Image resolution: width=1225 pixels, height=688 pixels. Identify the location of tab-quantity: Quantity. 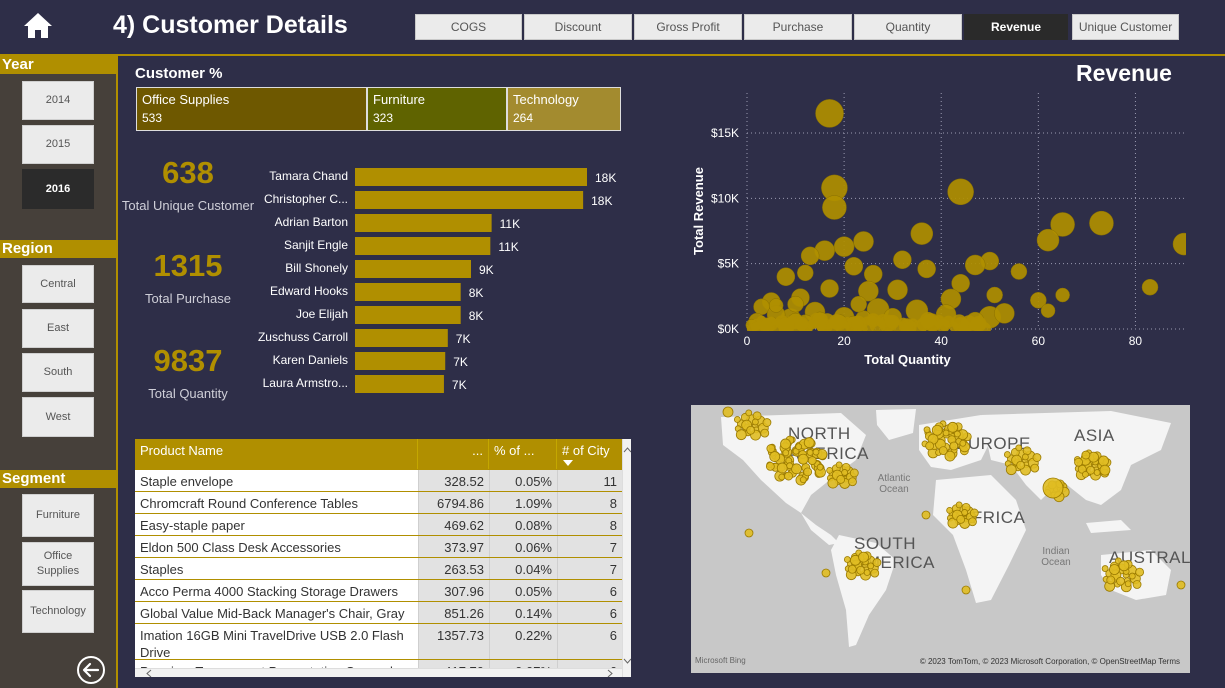
(908, 27).